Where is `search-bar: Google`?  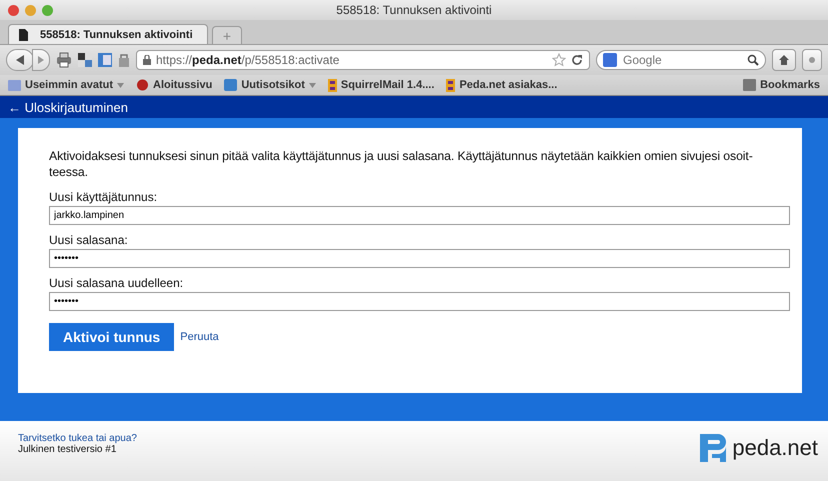
search-bar: Google is located at coordinates (681, 60).